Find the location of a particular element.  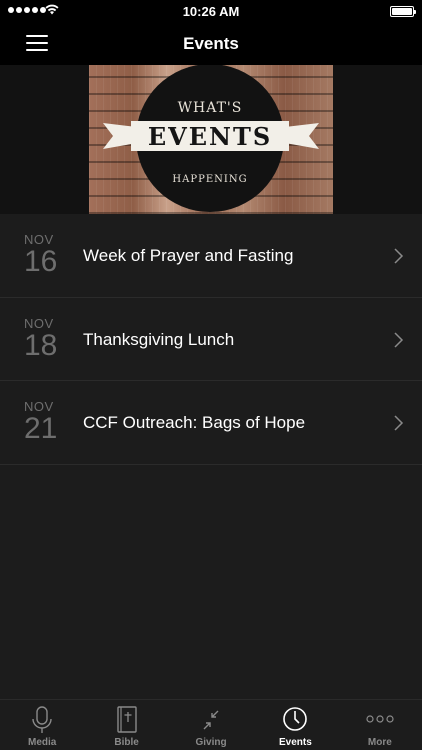

event-day: 16 is located at coordinates (41, 261).